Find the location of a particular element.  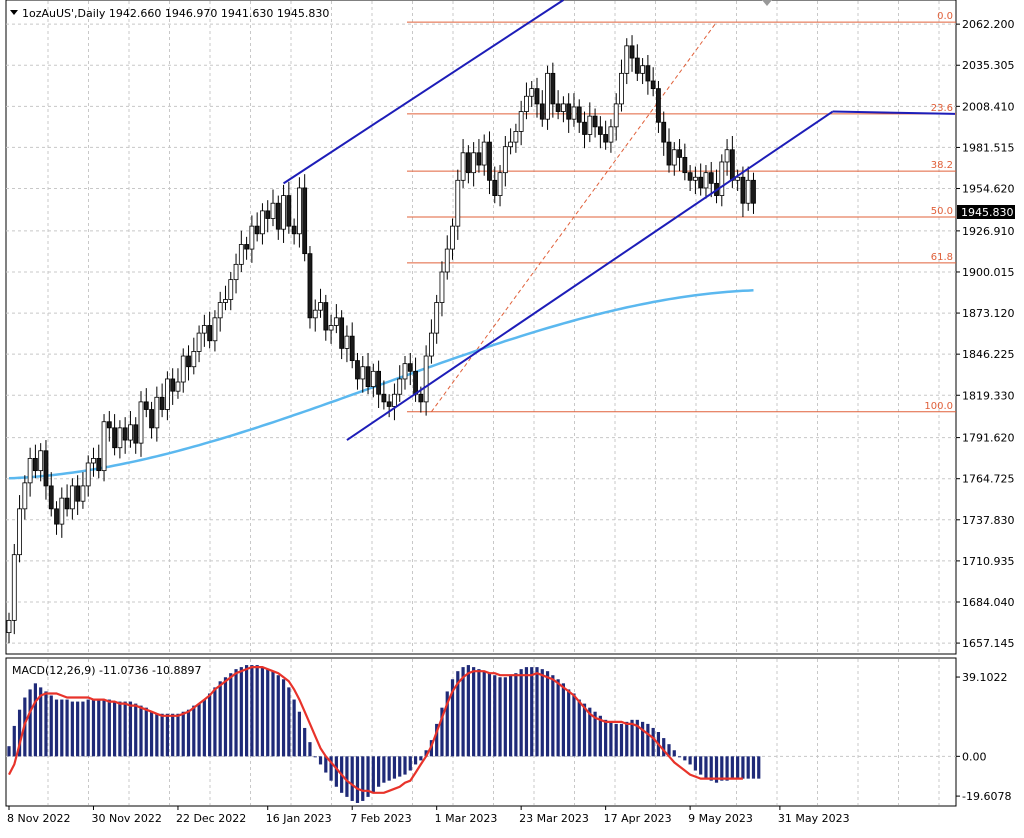

time-tick-label: 7 Feb 2023 is located at coordinates (380, 818).